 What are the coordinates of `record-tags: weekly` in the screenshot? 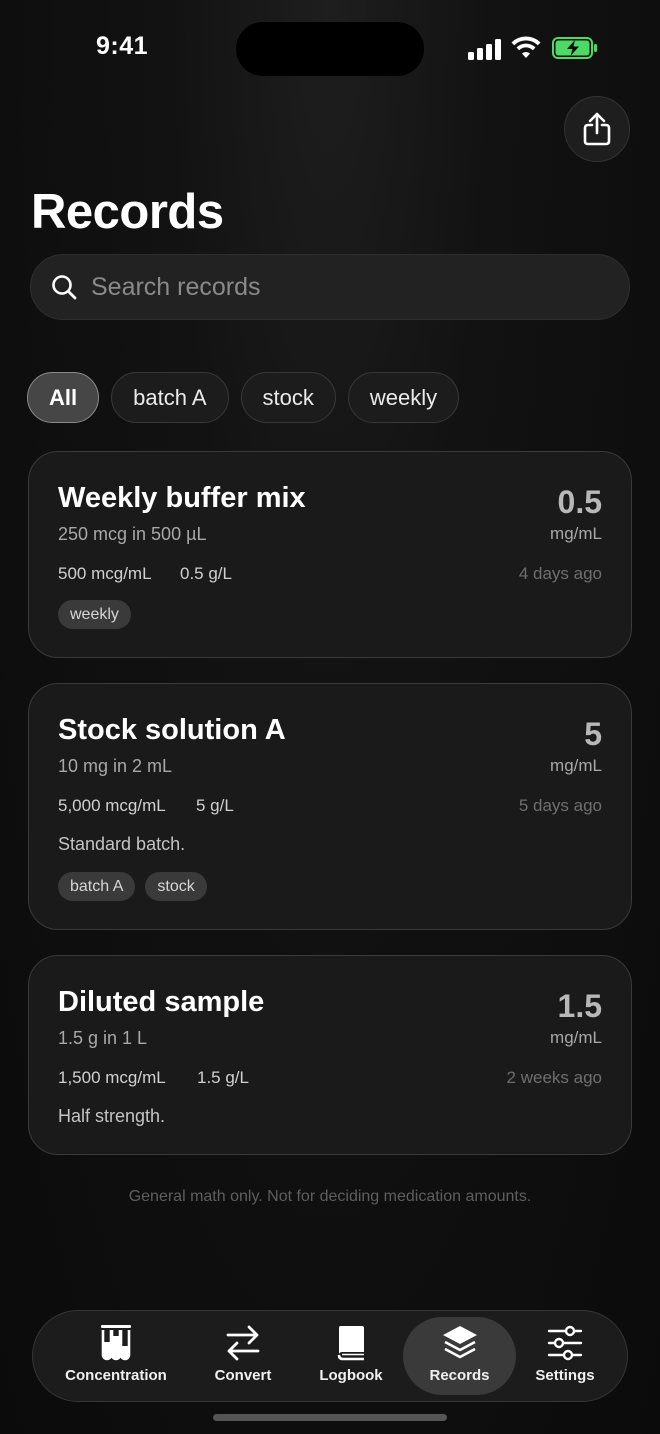 It's located at (94, 614).